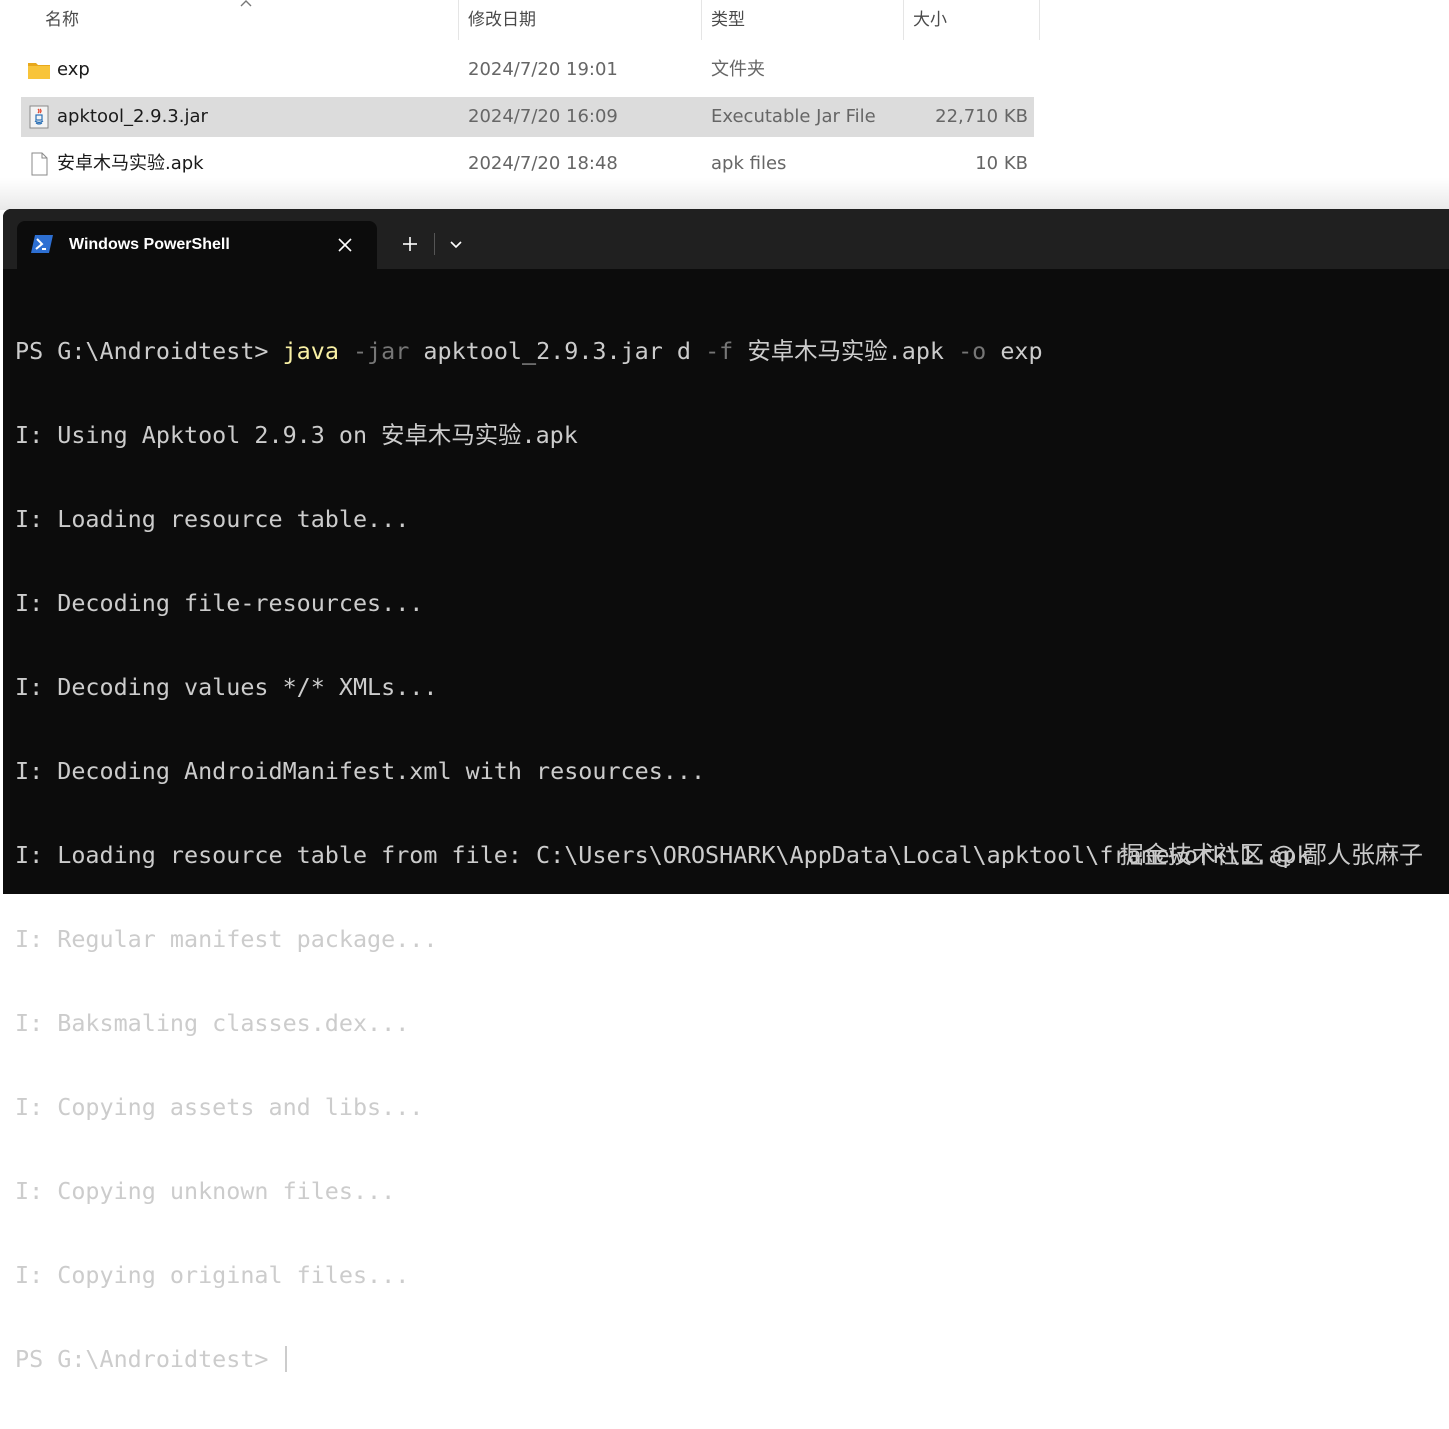 Image resolution: width=1449 pixels, height=1429 pixels. I want to click on file-name: exp, so click(73, 69).